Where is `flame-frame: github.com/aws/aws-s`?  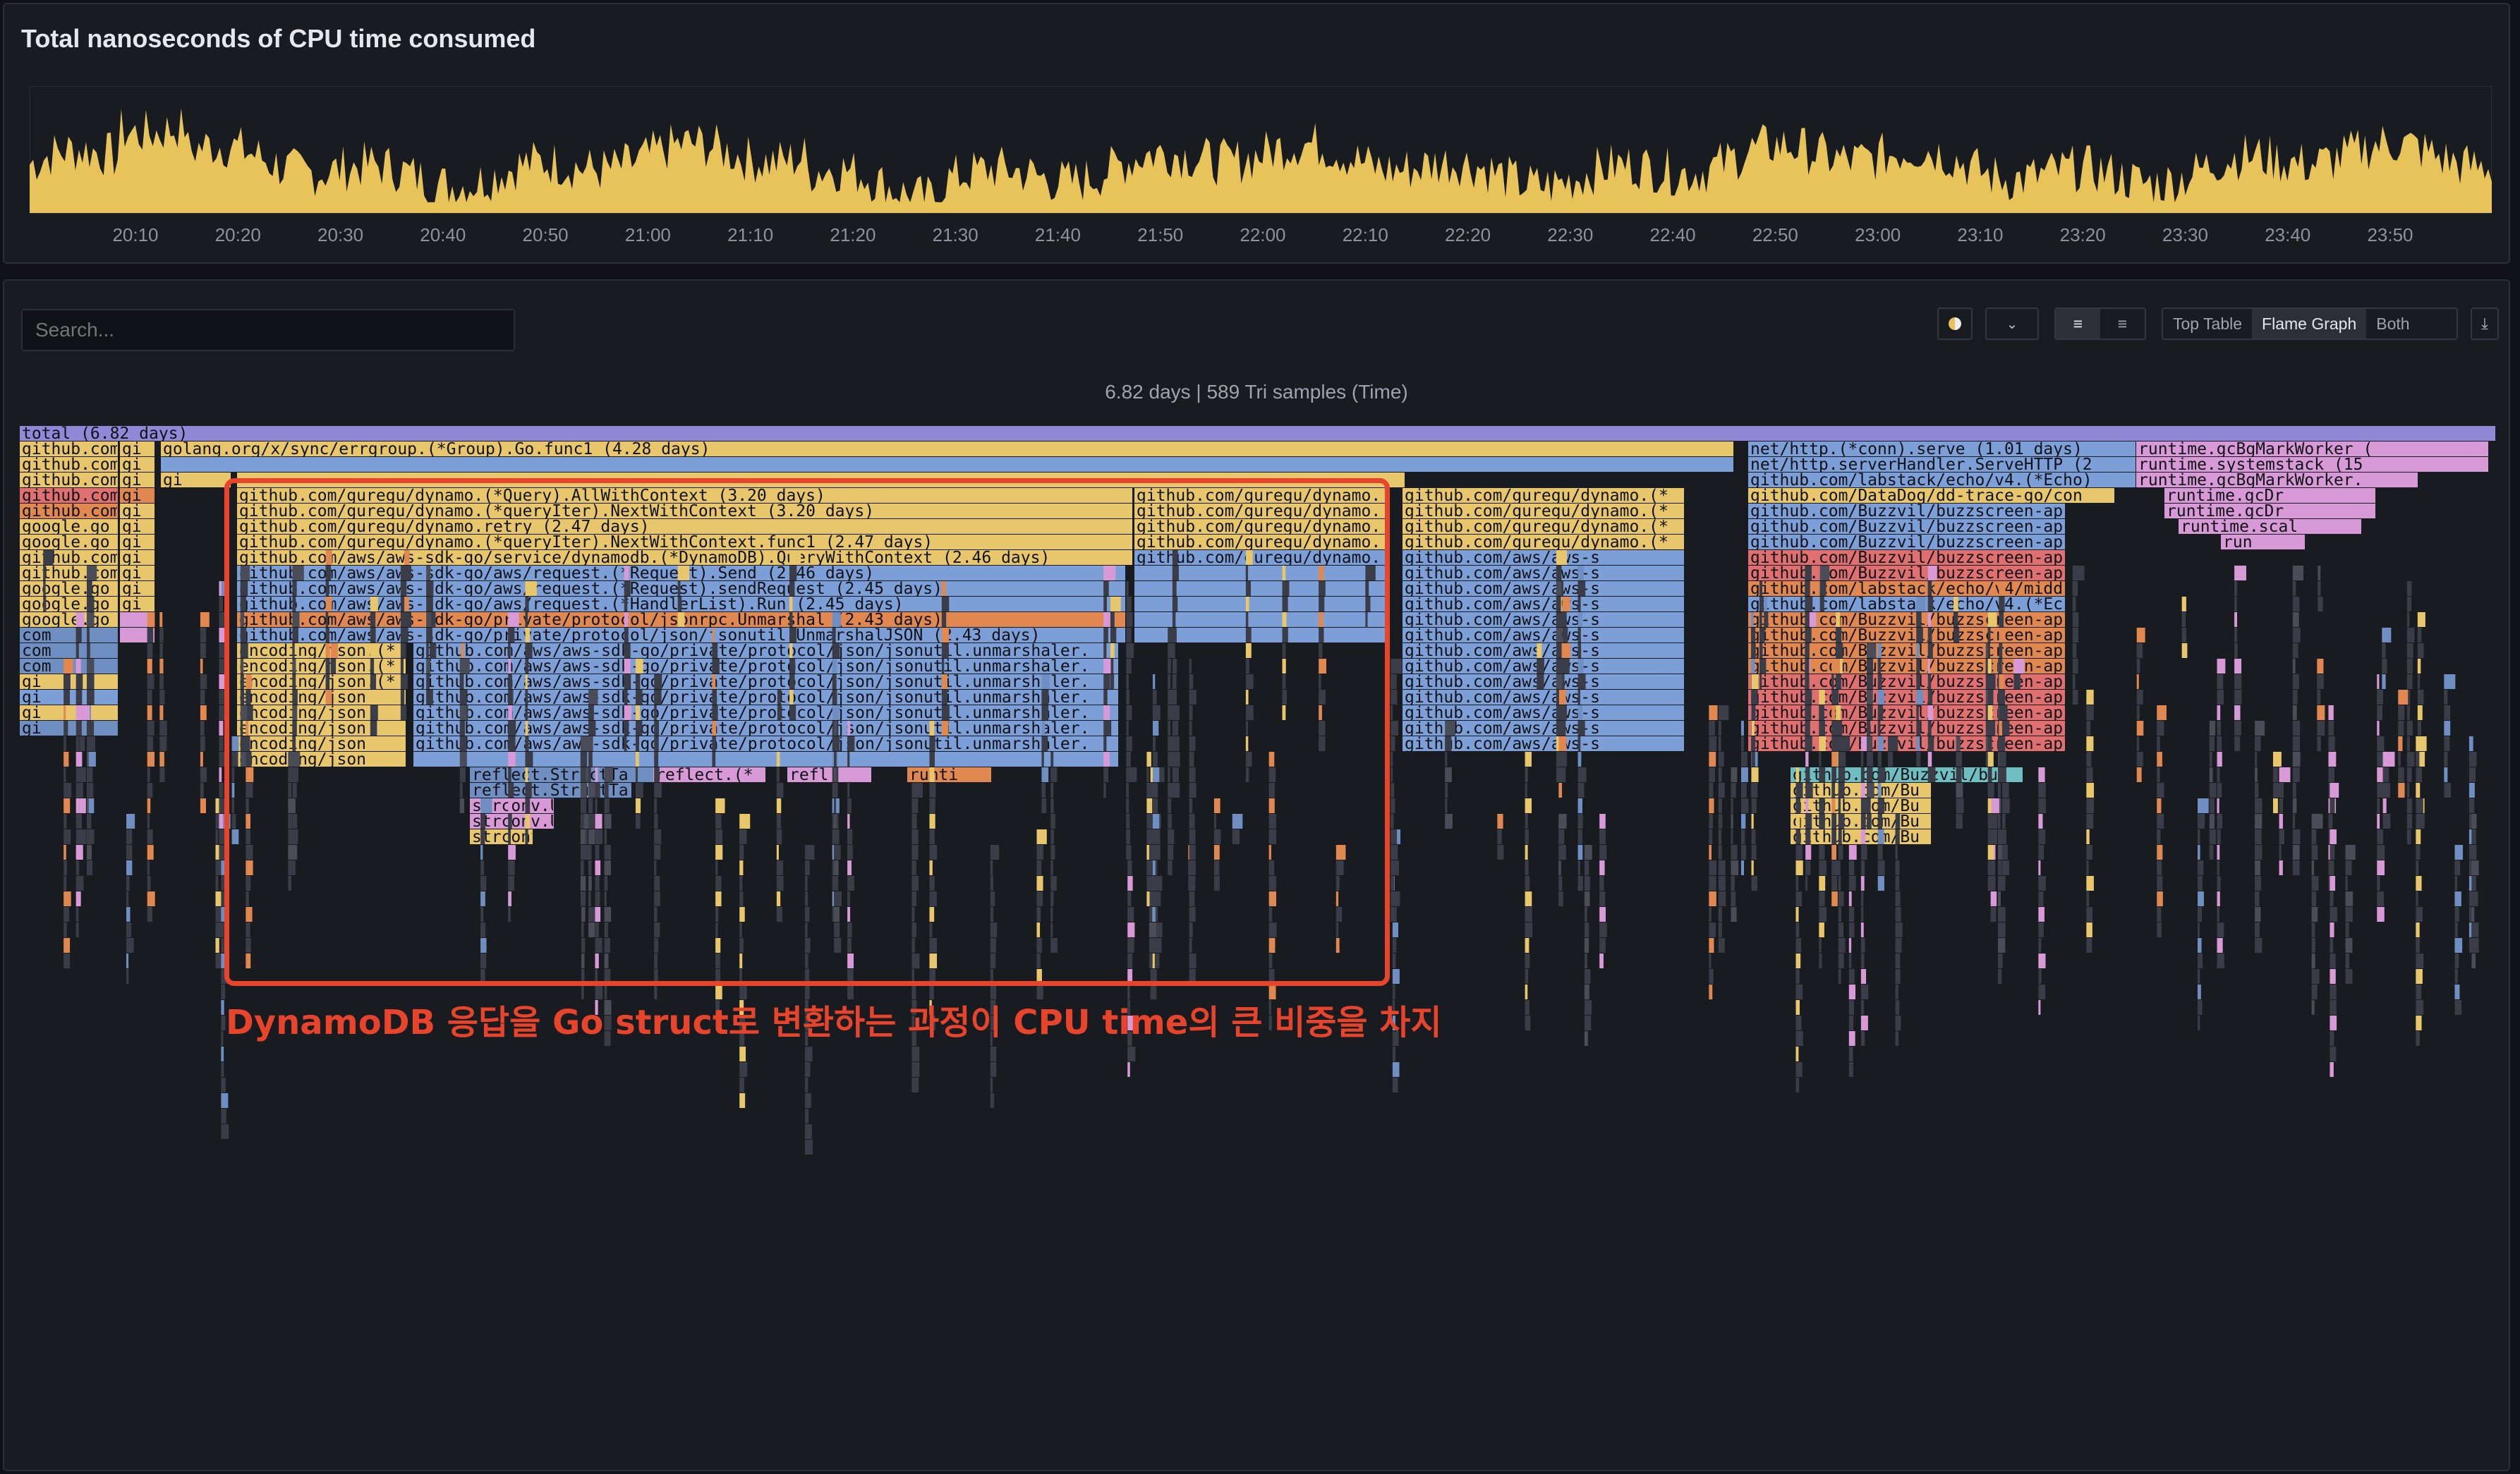 flame-frame: github.com/aws/aws-s is located at coordinates (1543, 713).